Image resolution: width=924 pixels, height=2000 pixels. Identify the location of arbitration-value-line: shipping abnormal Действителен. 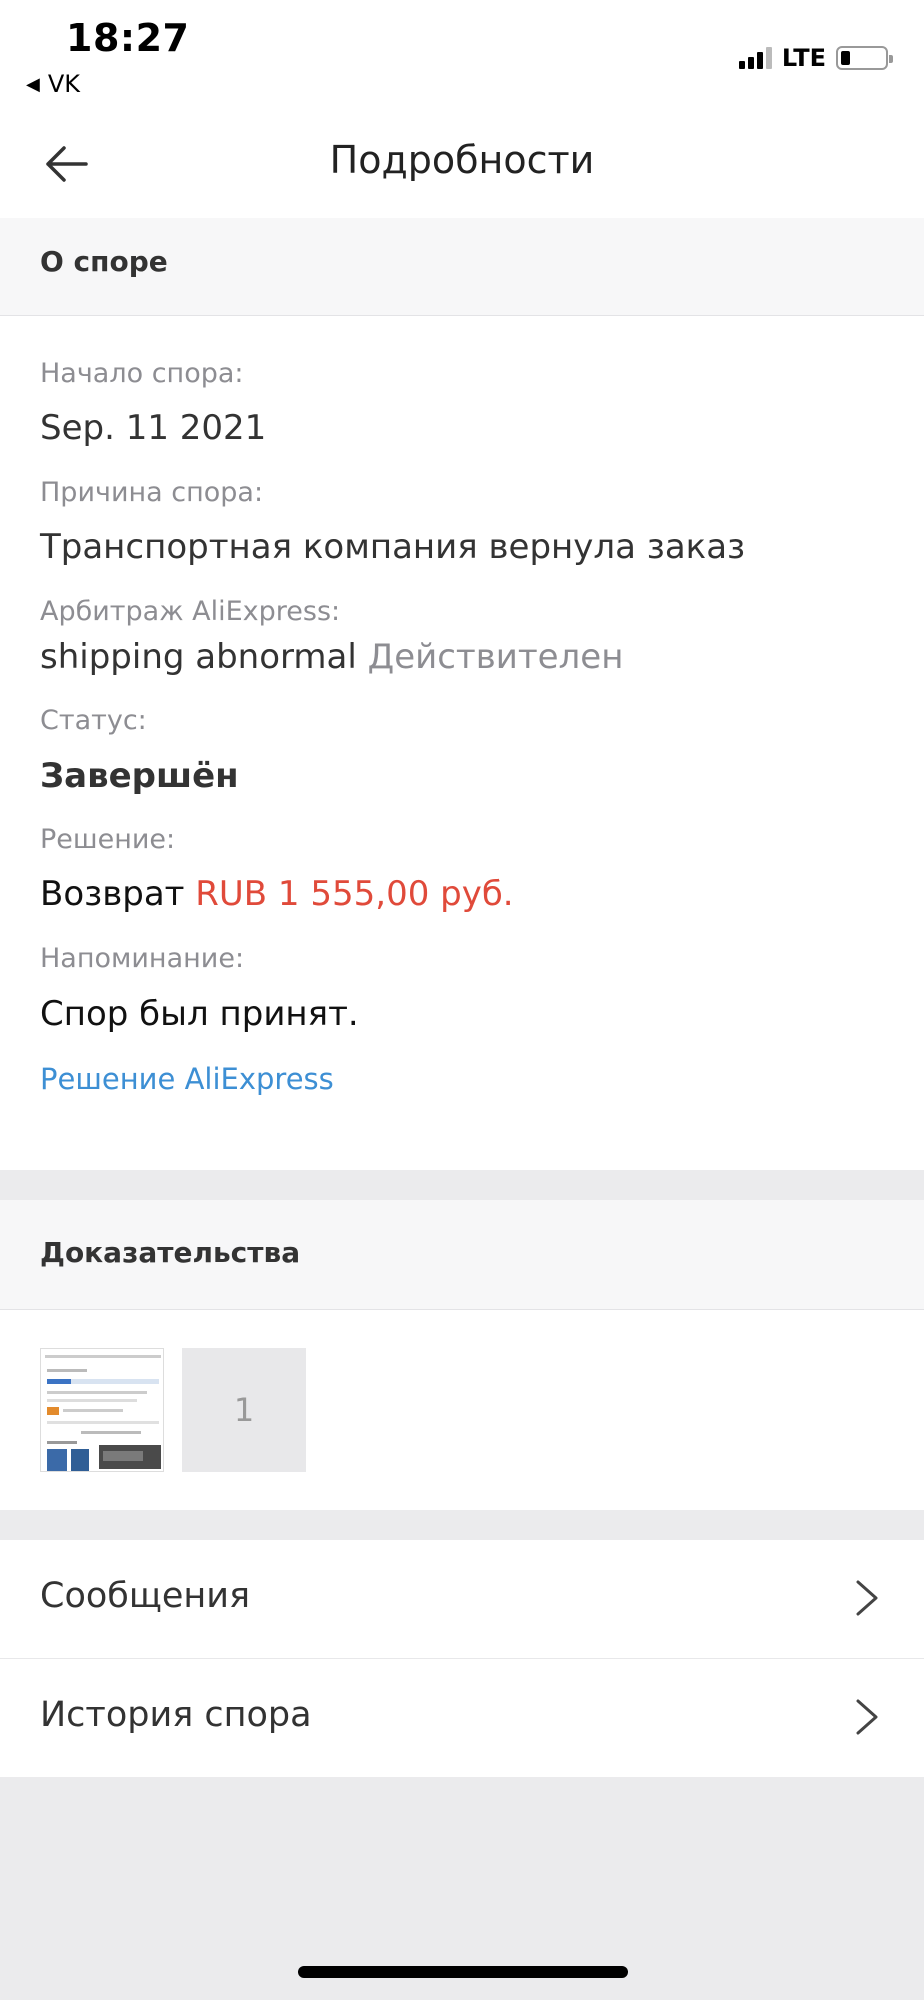
(331, 657).